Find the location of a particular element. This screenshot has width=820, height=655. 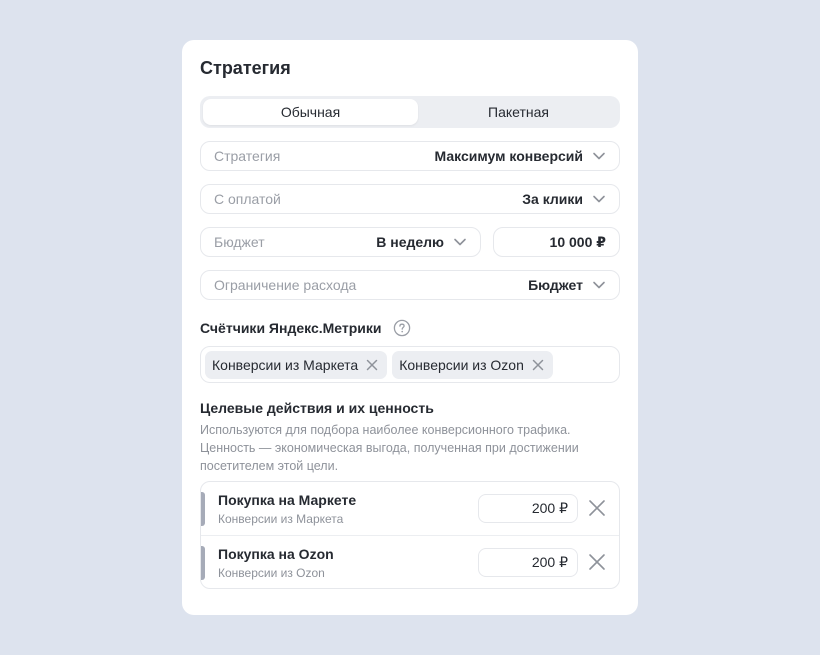

help-icon is located at coordinates (402, 328).